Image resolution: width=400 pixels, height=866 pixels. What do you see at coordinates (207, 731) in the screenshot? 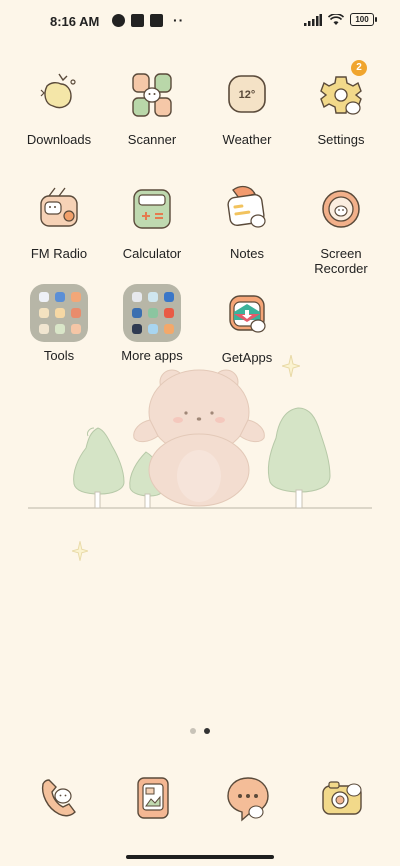
I see `page-dot-active` at bounding box center [207, 731].